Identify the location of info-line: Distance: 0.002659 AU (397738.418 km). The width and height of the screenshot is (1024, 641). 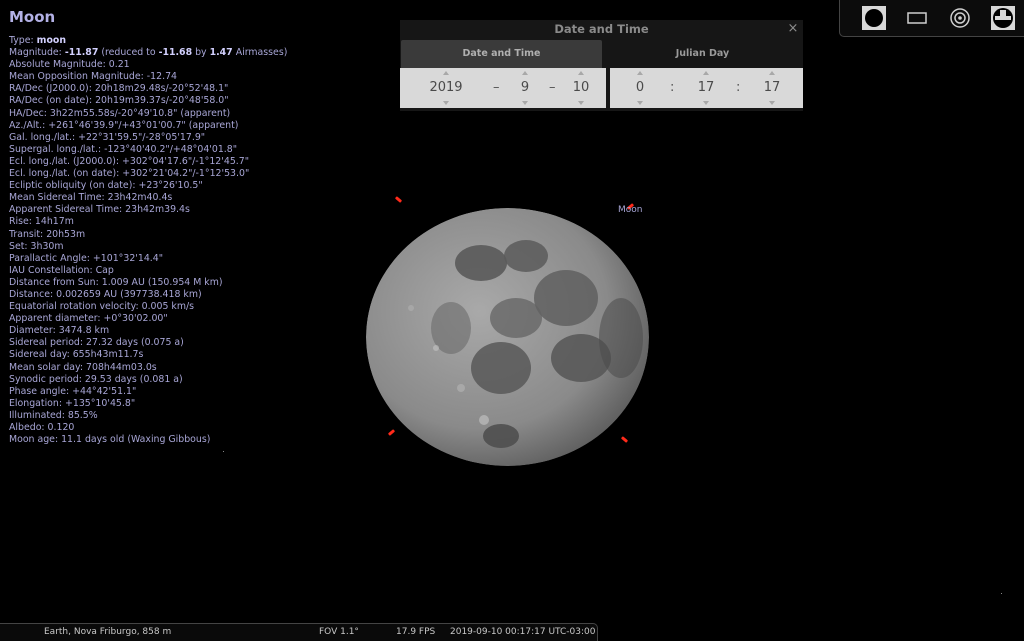
(105, 294).